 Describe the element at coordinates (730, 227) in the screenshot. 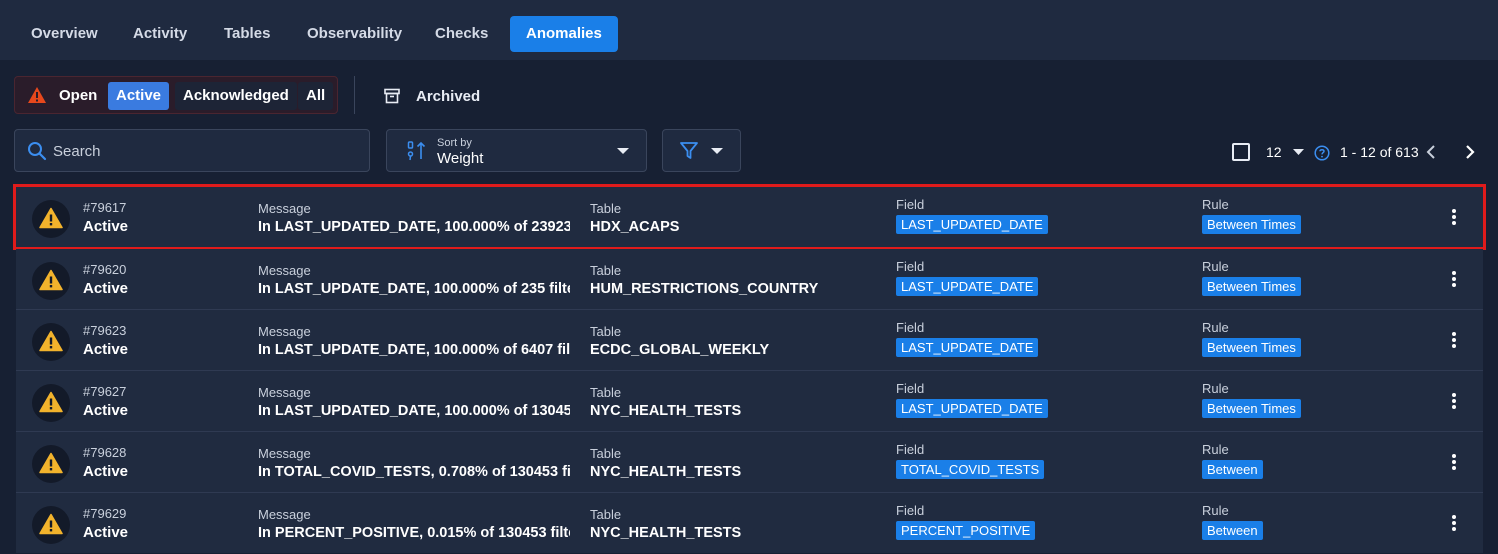

I see `table-value: HDX_ACAPS` at that location.